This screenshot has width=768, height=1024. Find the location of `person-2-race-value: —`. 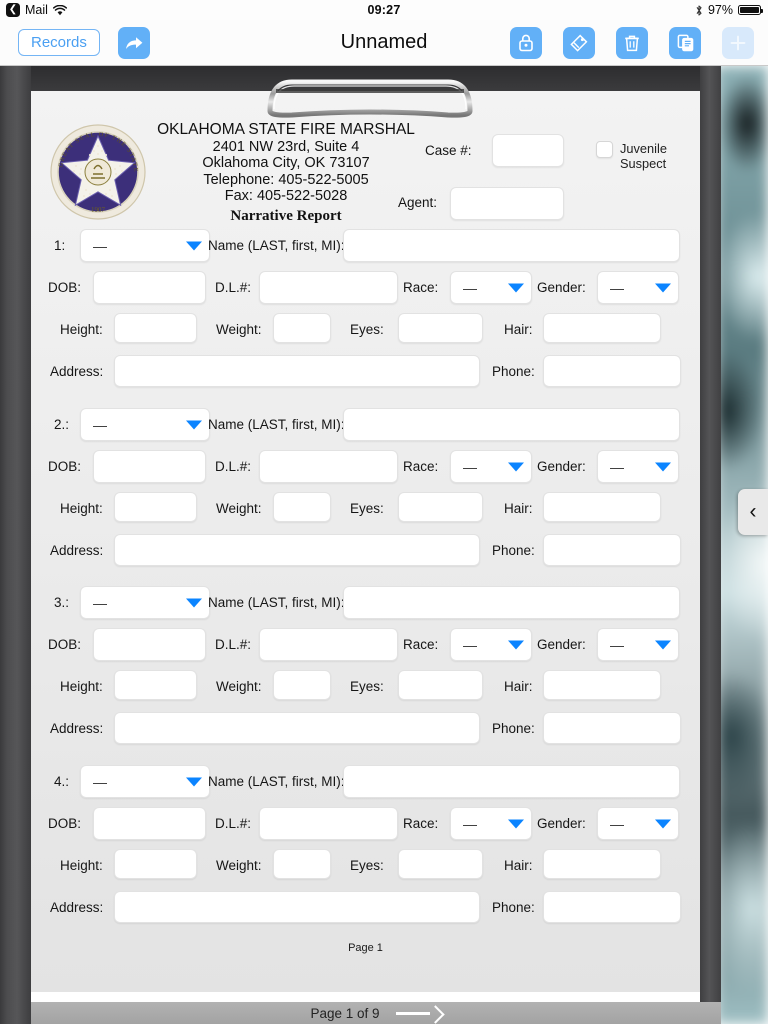

person-2-race-value: — is located at coordinates (470, 466).